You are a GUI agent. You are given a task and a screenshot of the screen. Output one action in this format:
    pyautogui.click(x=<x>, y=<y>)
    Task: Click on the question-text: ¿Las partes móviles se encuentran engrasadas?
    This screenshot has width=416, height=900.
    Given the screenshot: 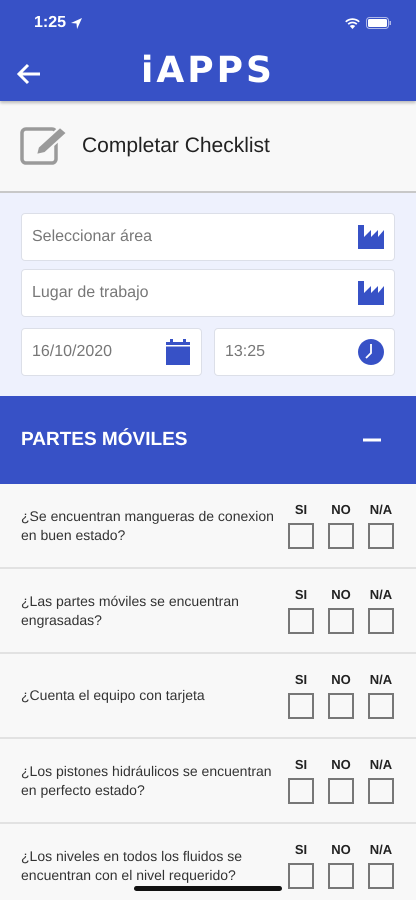 What is the action you would take?
    pyautogui.click(x=130, y=611)
    